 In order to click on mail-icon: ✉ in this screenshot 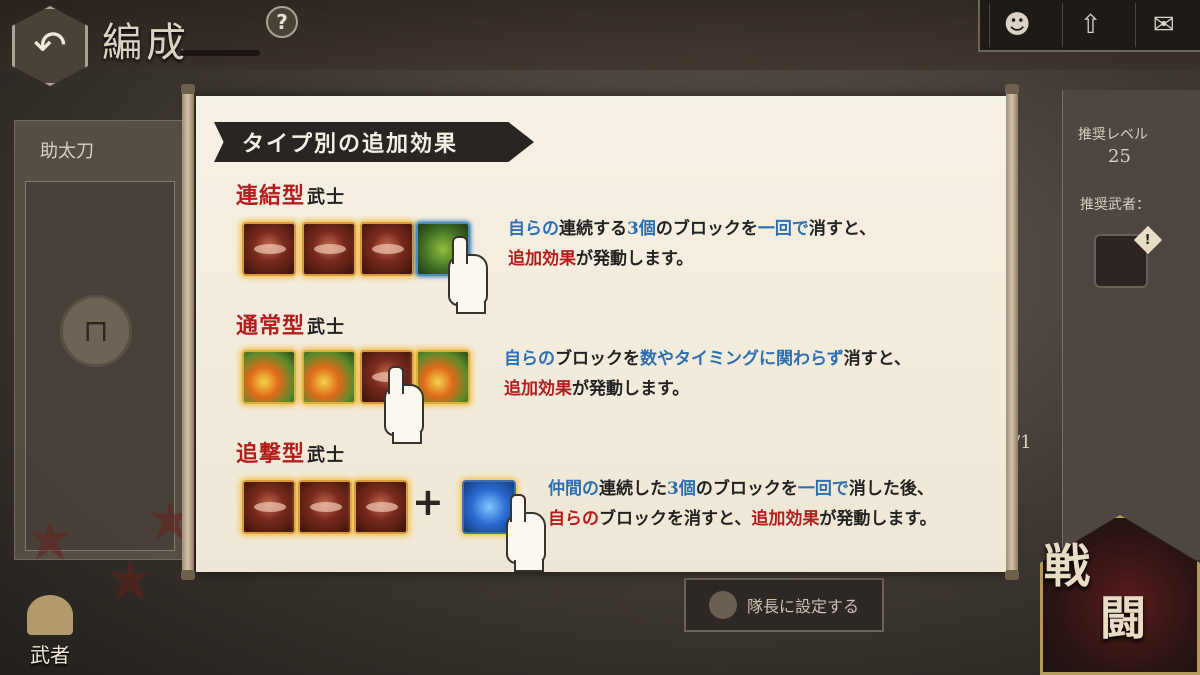, I will do `click(1163, 25)`.